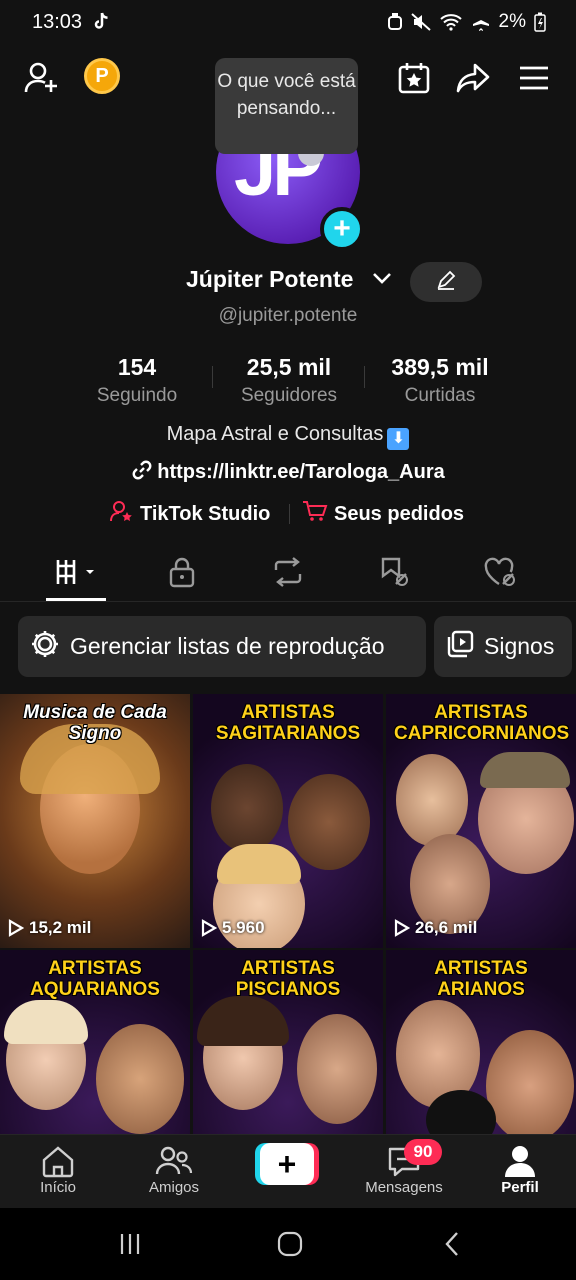 The width and height of the screenshot is (576, 1280). What do you see at coordinates (342, 229) in the screenshot?
I see `add-story-button: +` at bounding box center [342, 229].